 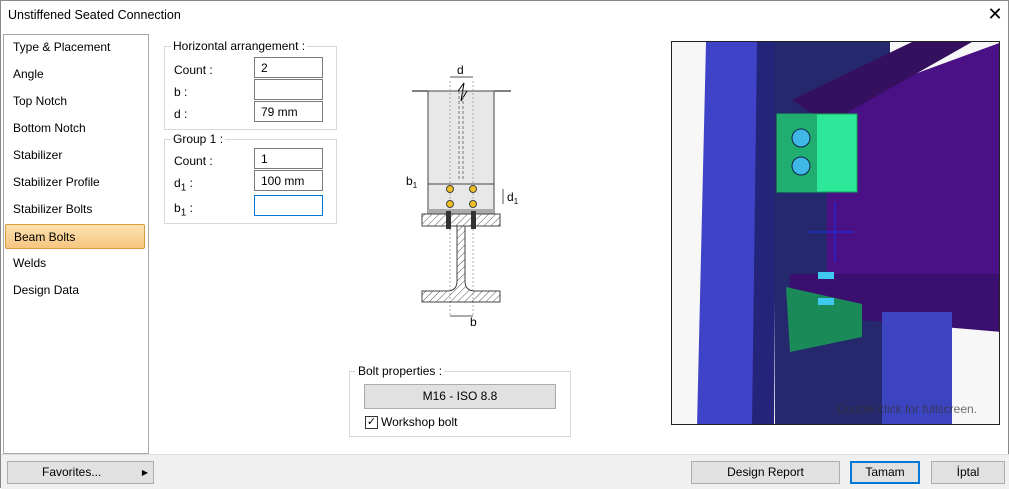 I want to click on sidebar-item-stabilizer-profile: Stabilizer Profile, so click(x=75, y=182).